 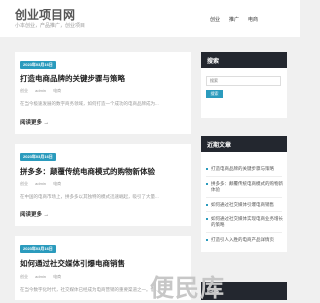 I want to click on site-description: 小本创业，产品推广，创业项目, so click(x=50, y=26).